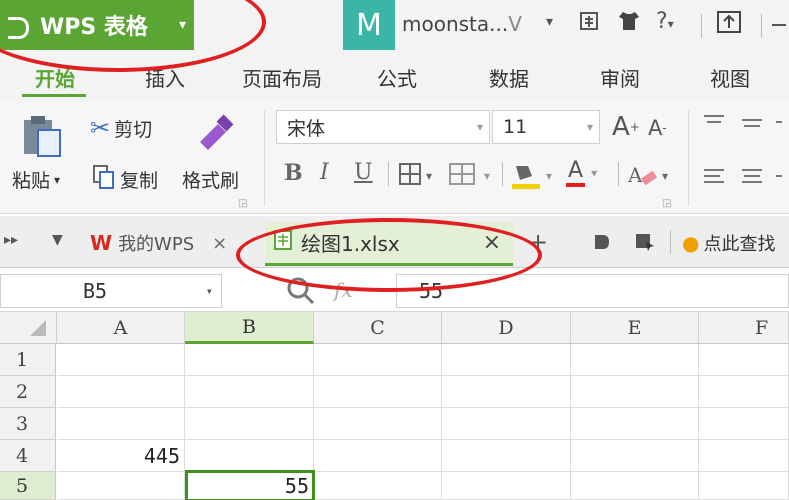 The image size is (789, 500). Describe the element at coordinates (729, 25) in the screenshot. I see `share-icon` at that location.